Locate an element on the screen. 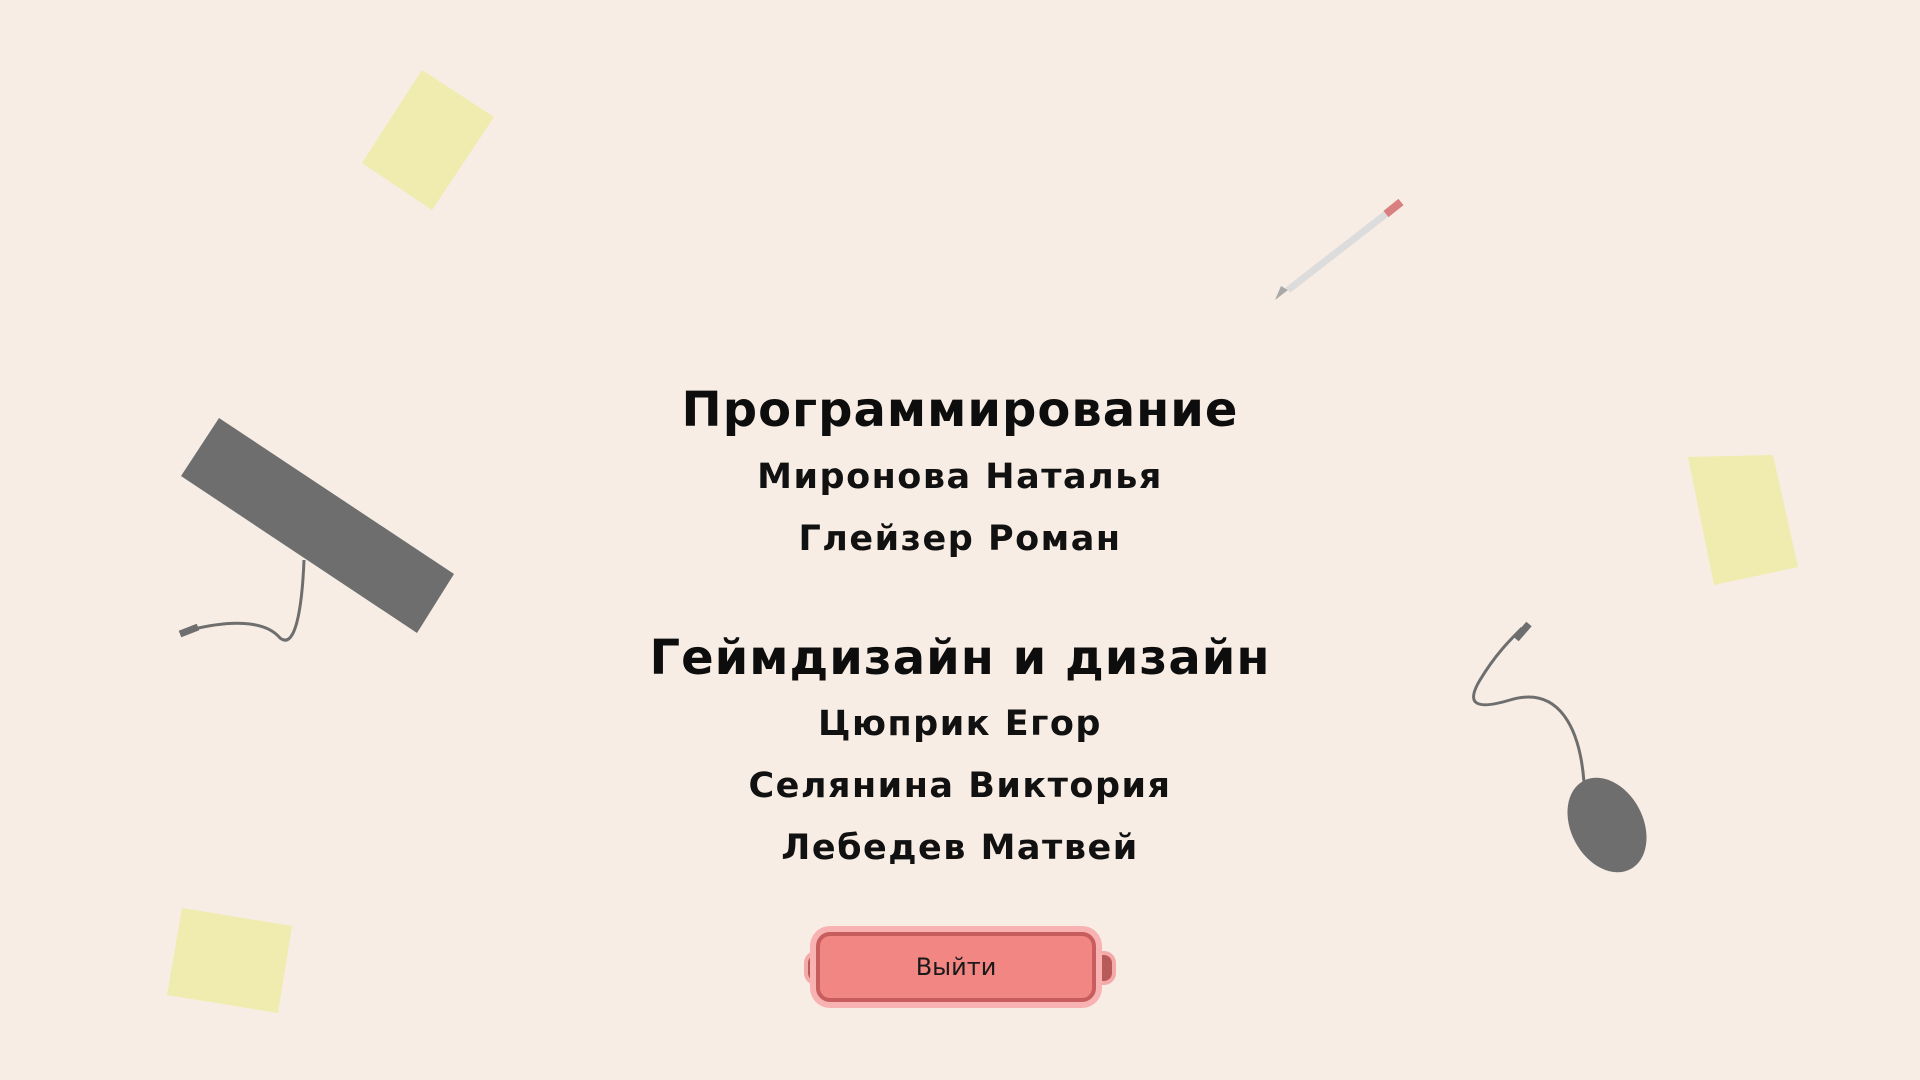  credit-name: Селянина Виктория is located at coordinates (960, 786).